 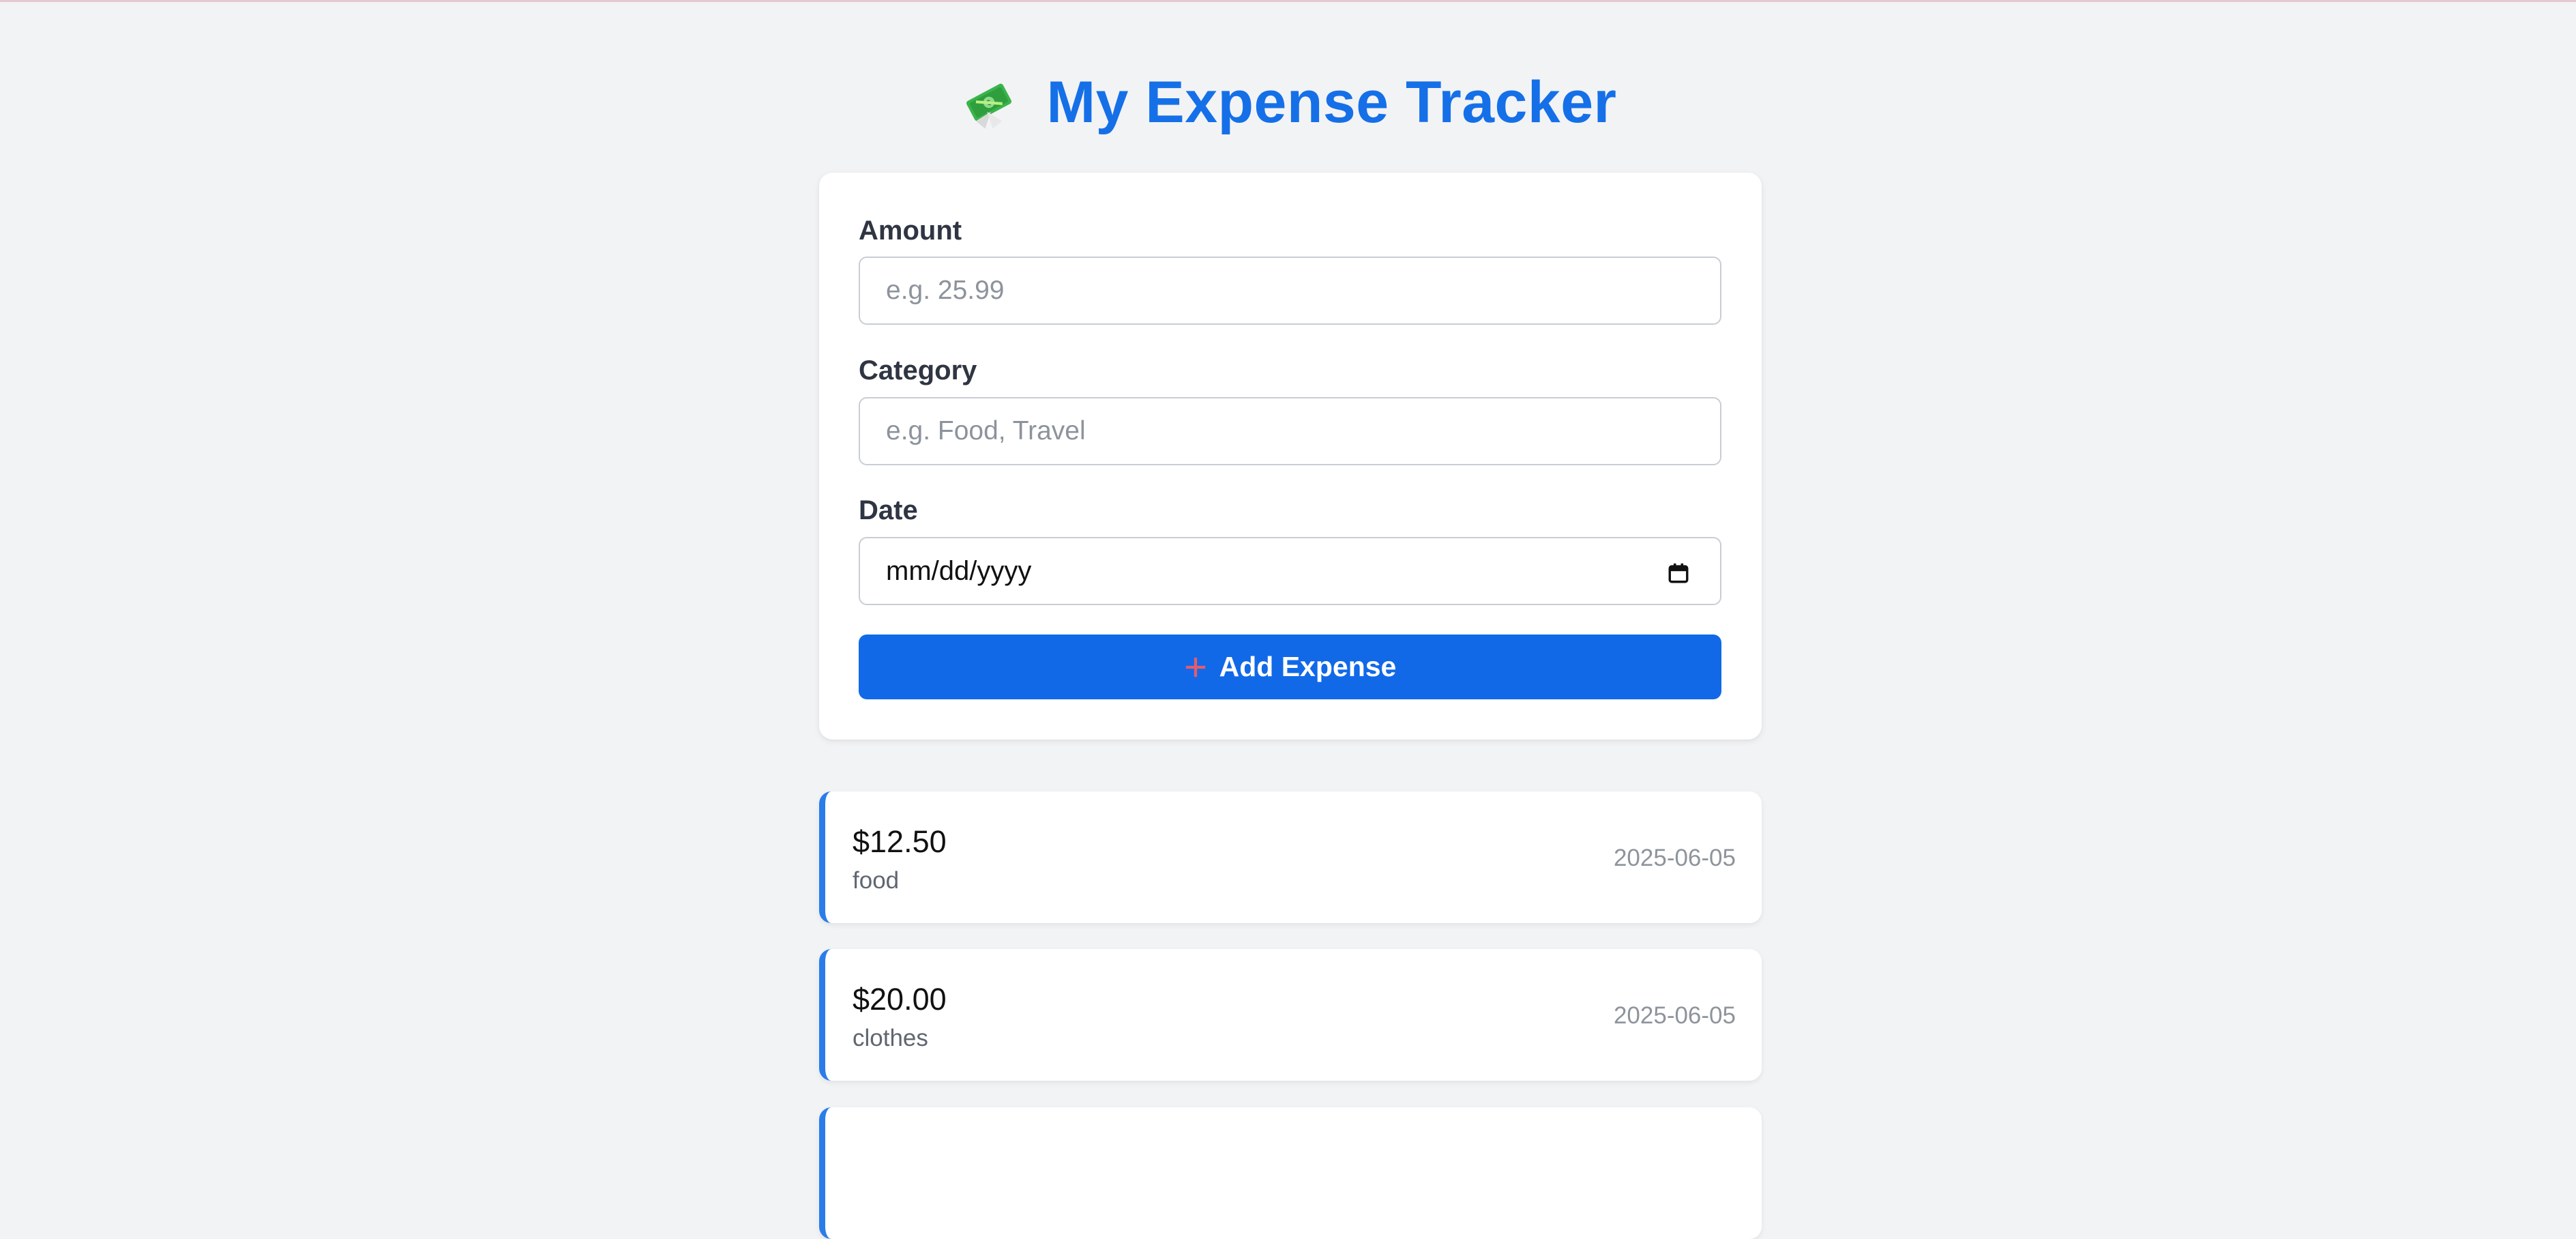 What do you see at coordinates (918, 370) in the screenshot?
I see `category-label: Category` at bounding box center [918, 370].